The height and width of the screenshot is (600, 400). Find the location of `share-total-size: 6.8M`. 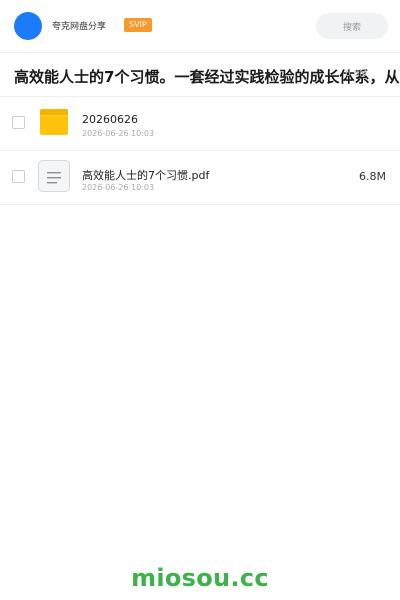

share-total-size: 6.8M is located at coordinates (356, 74).